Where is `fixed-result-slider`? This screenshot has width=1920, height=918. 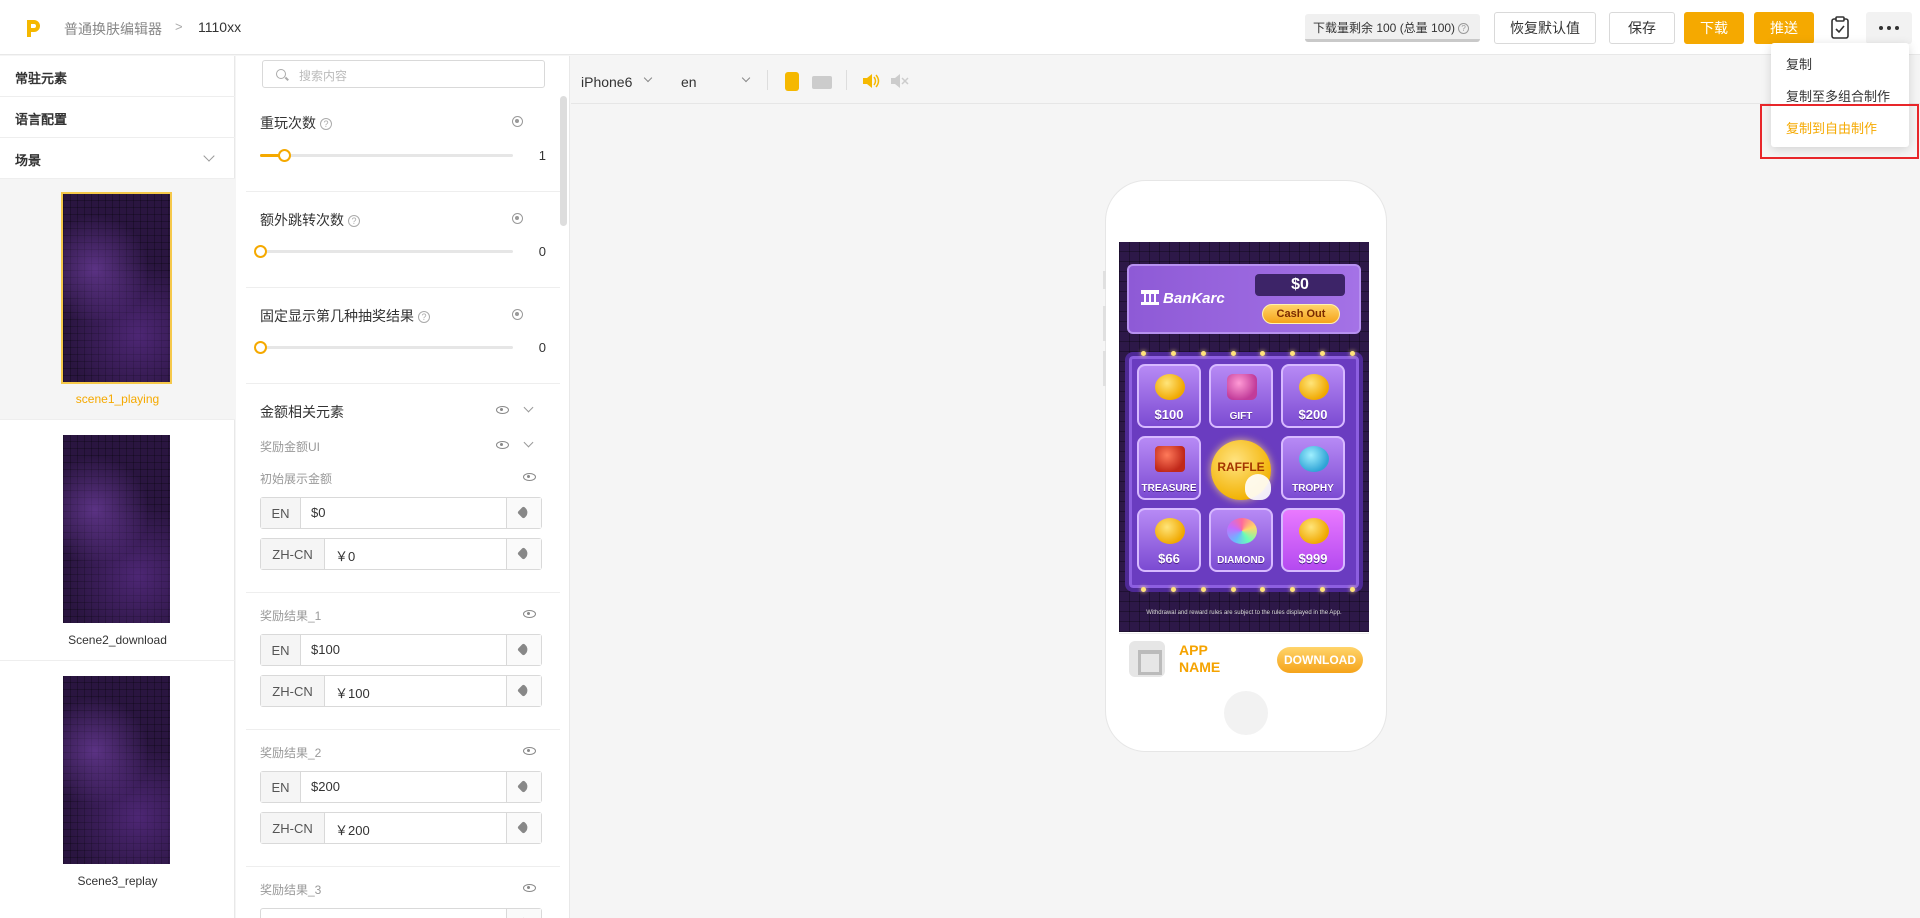 fixed-result-slider is located at coordinates (383, 347).